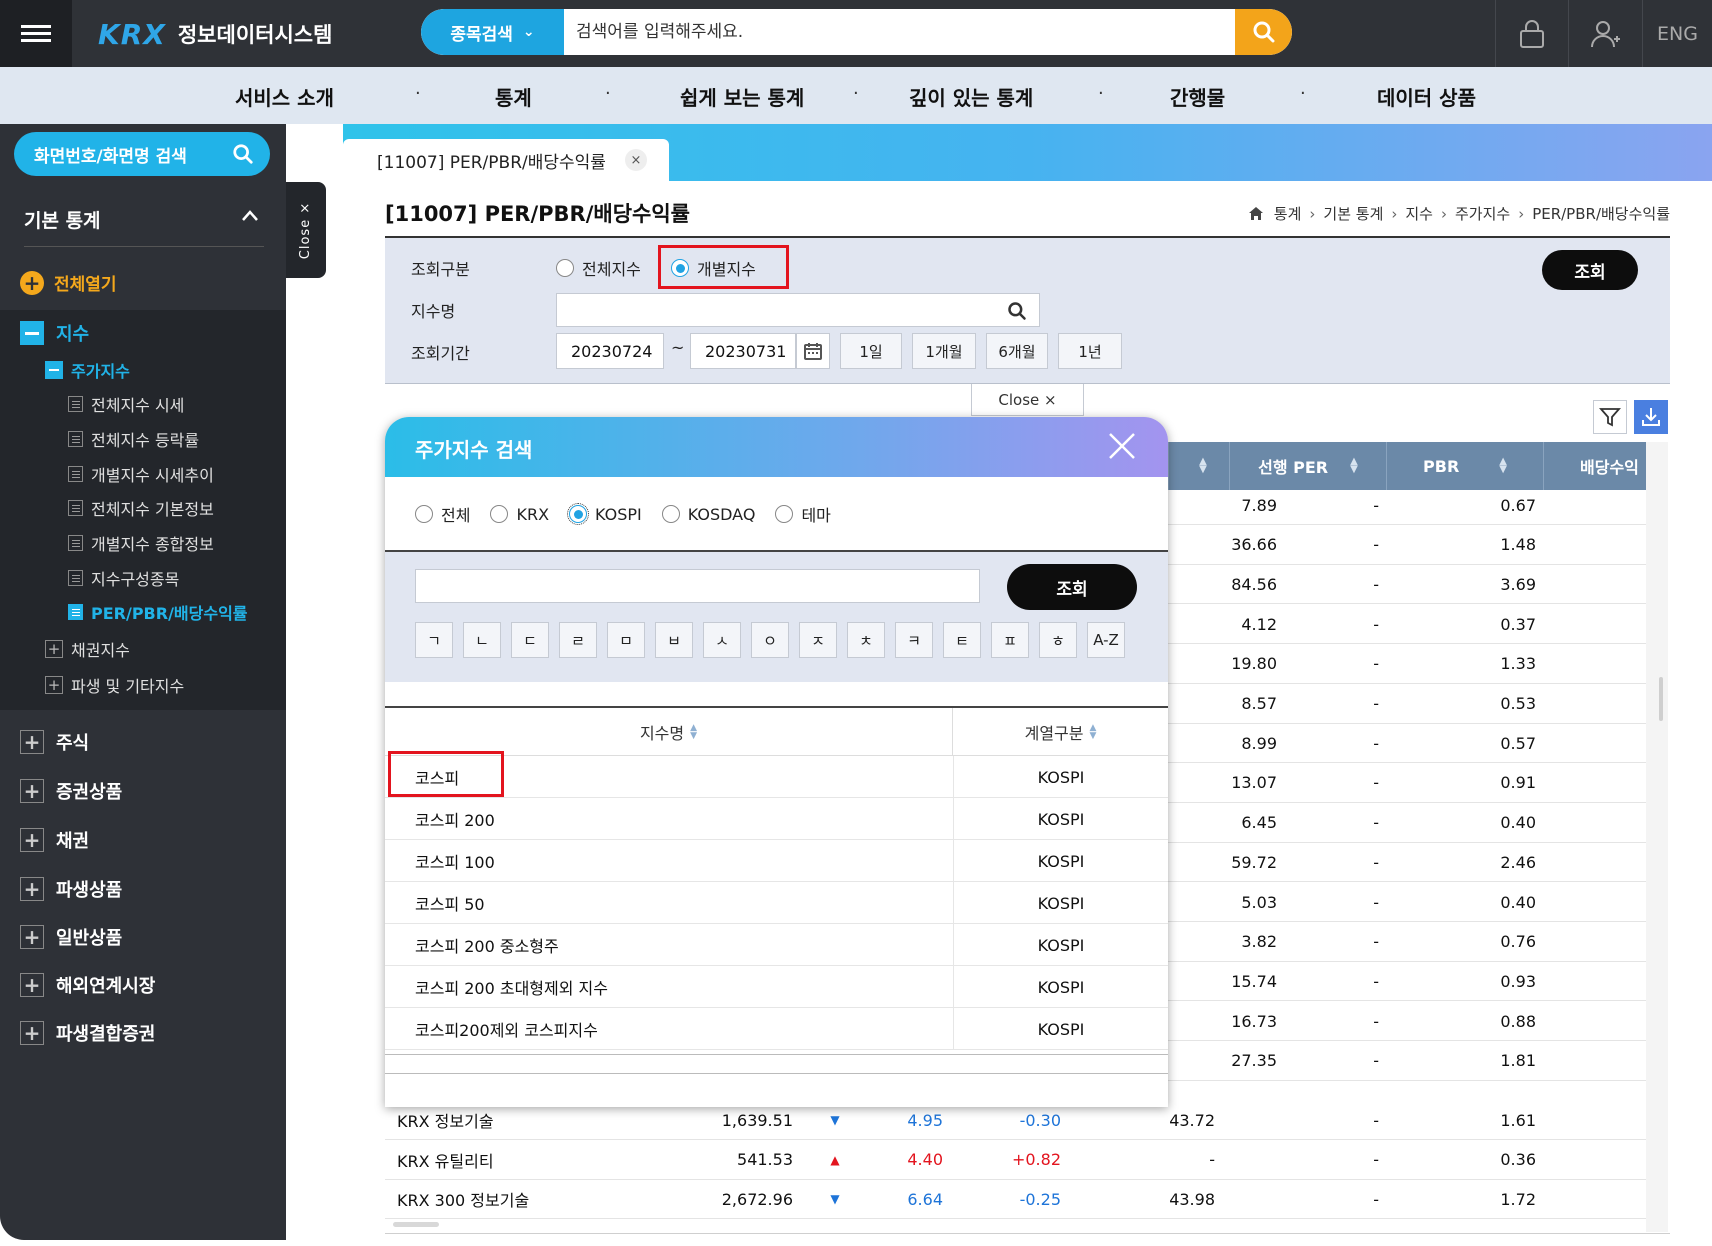  What do you see at coordinates (54, 840) in the screenshot?
I see `sidebar-item-bond: + 채권` at bounding box center [54, 840].